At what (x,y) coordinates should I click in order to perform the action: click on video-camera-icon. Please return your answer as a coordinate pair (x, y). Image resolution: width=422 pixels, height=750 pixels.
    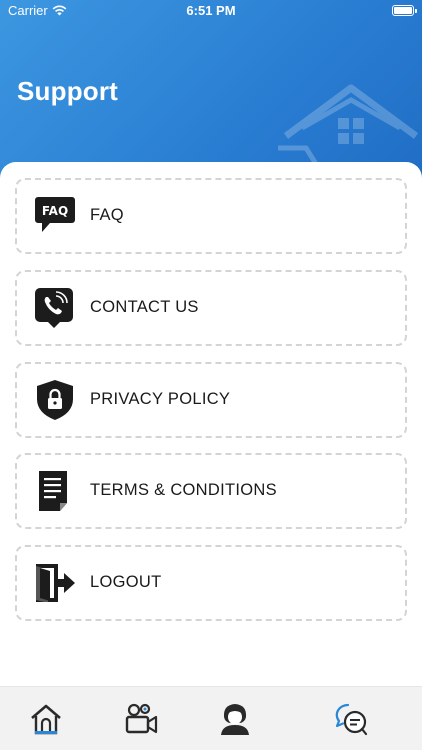
    Looking at the image, I should click on (141, 719).